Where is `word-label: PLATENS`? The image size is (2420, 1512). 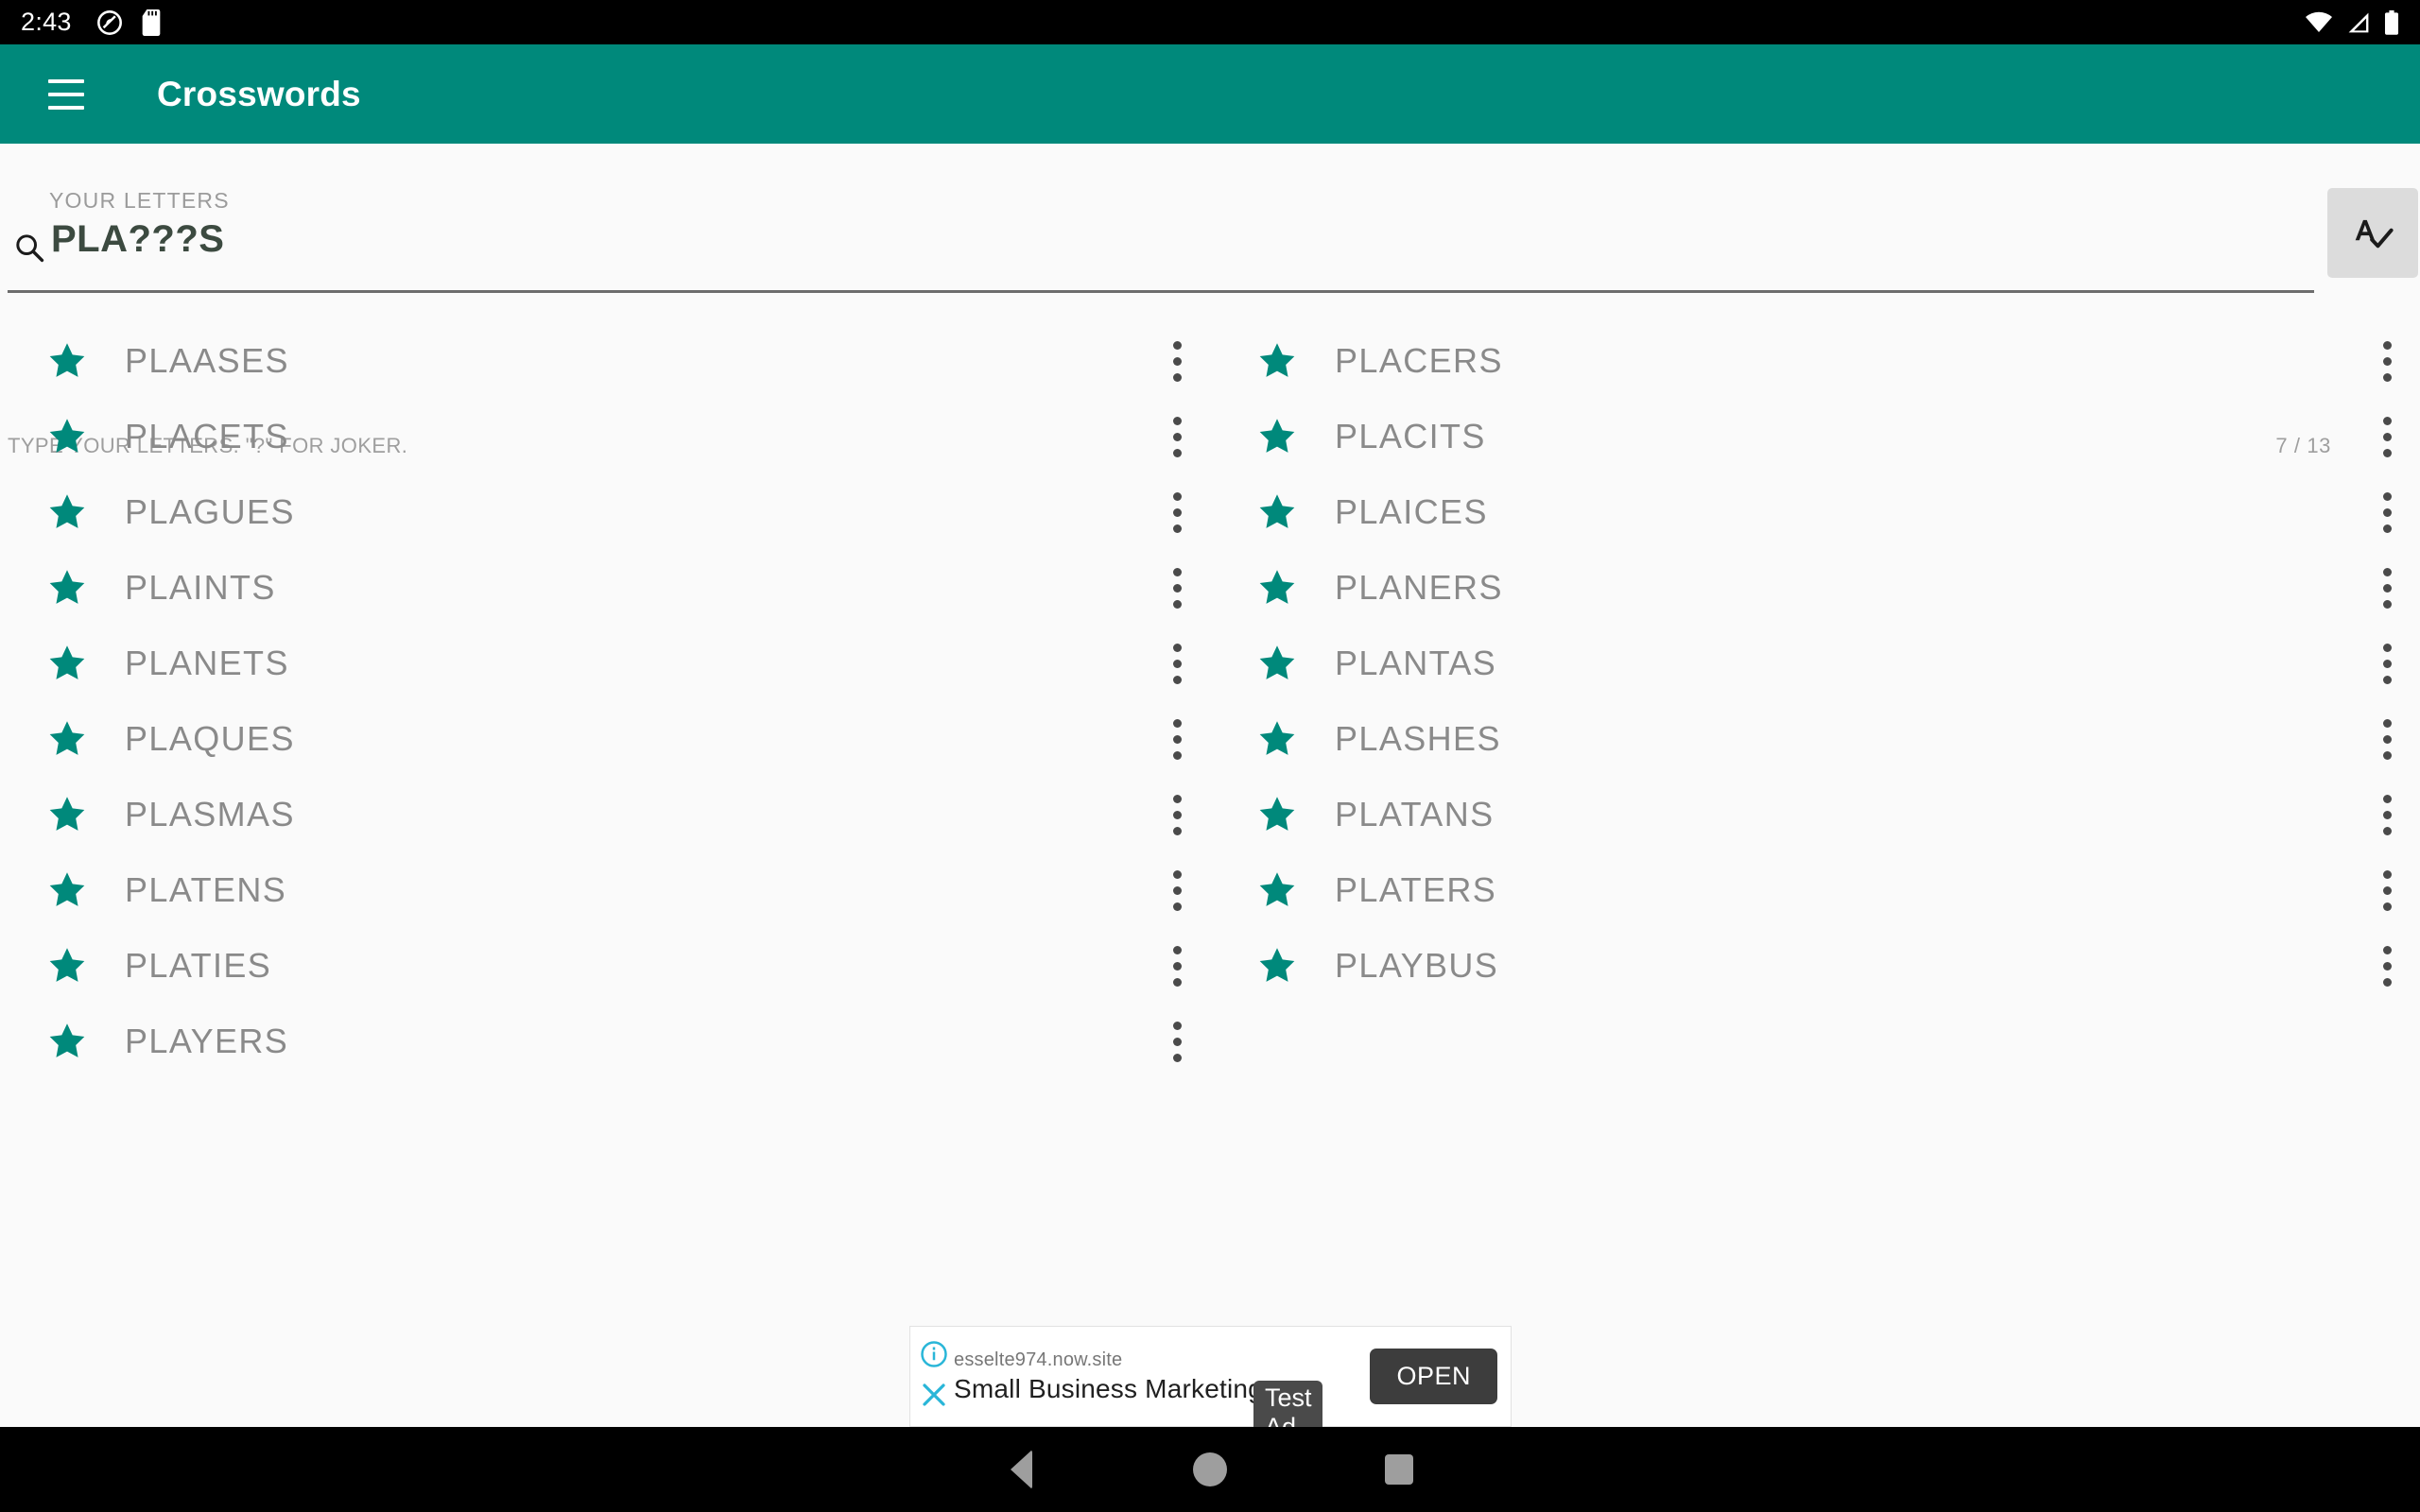
word-label: PLATENS is located at coordinates (206, 889).